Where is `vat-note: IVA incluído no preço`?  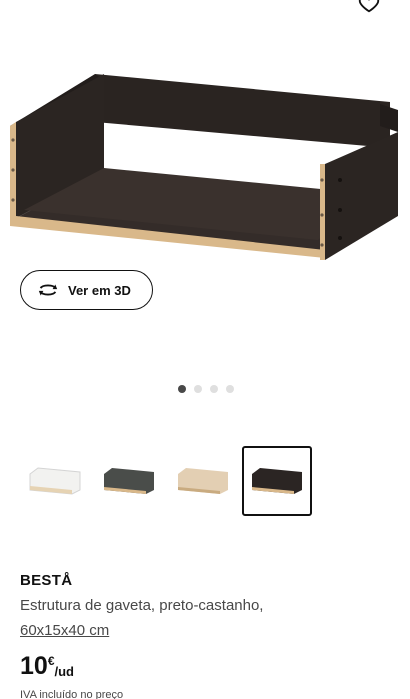 vat-note: IVA incluído no preço is located at coordinates (72, 694).